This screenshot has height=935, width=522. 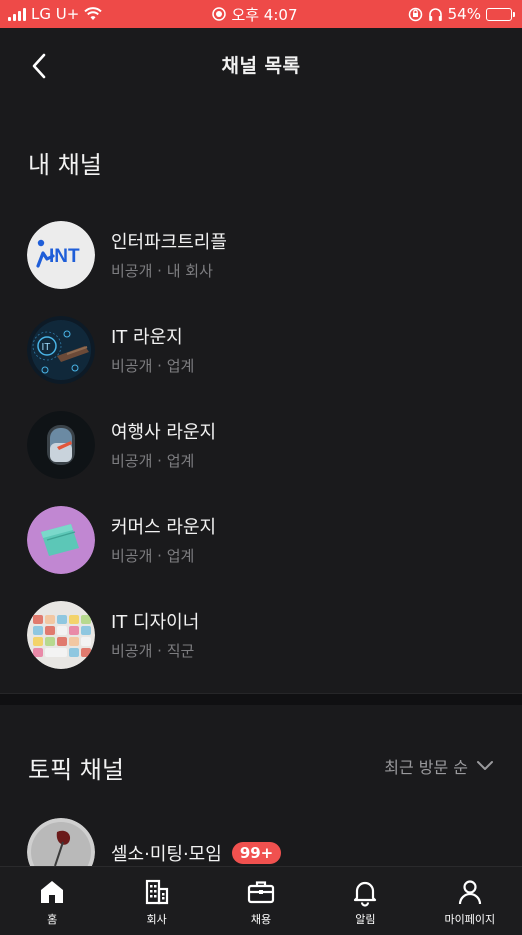 What do you see at coordinates (147, 337) in the screenshot?
I see `channel-name: IT 라운지` at bounding box center [147, 337].